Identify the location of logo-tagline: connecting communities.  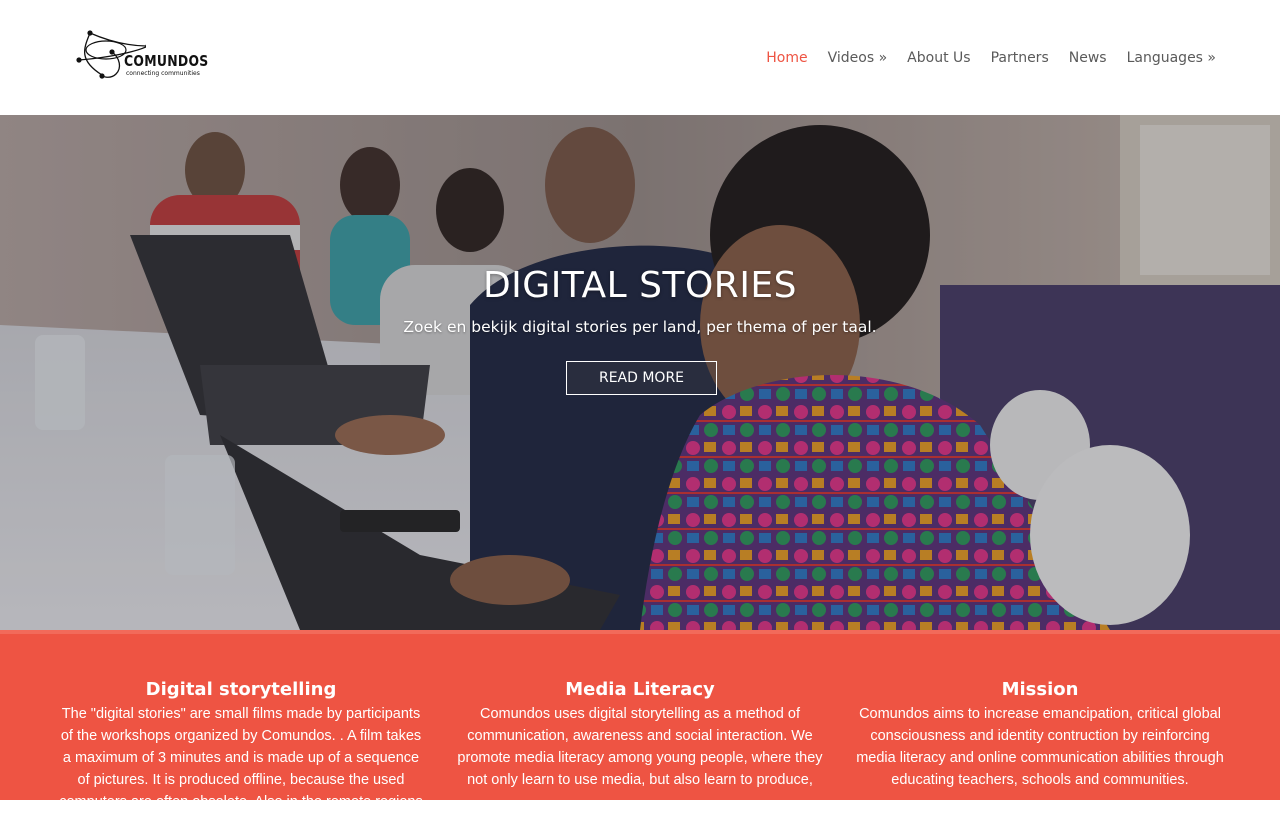
(163, 73).